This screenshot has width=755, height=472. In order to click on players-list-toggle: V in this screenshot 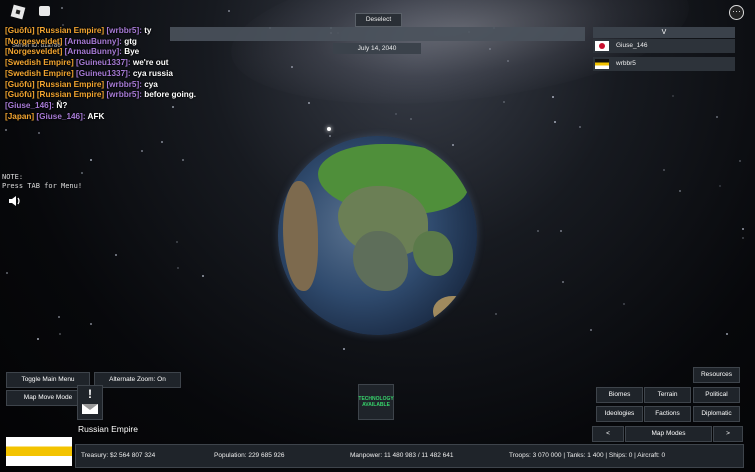, I will do `click(664, 32)`.